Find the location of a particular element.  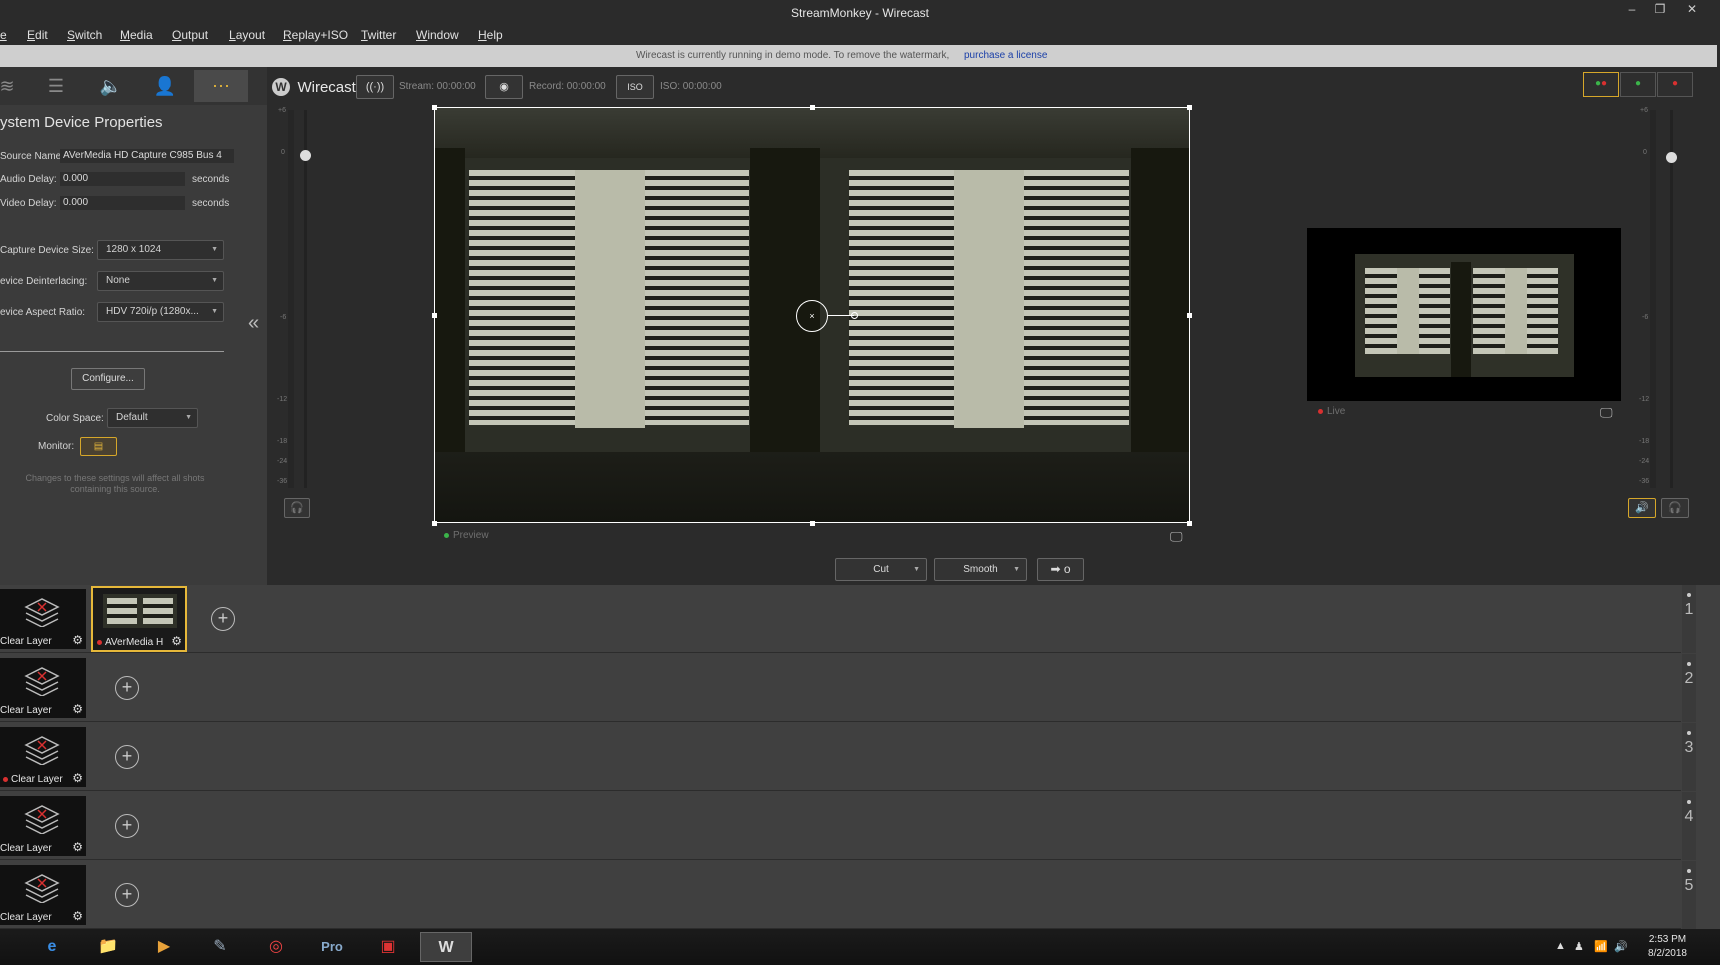

menu-help: Help is located at coordinates (490, 35).